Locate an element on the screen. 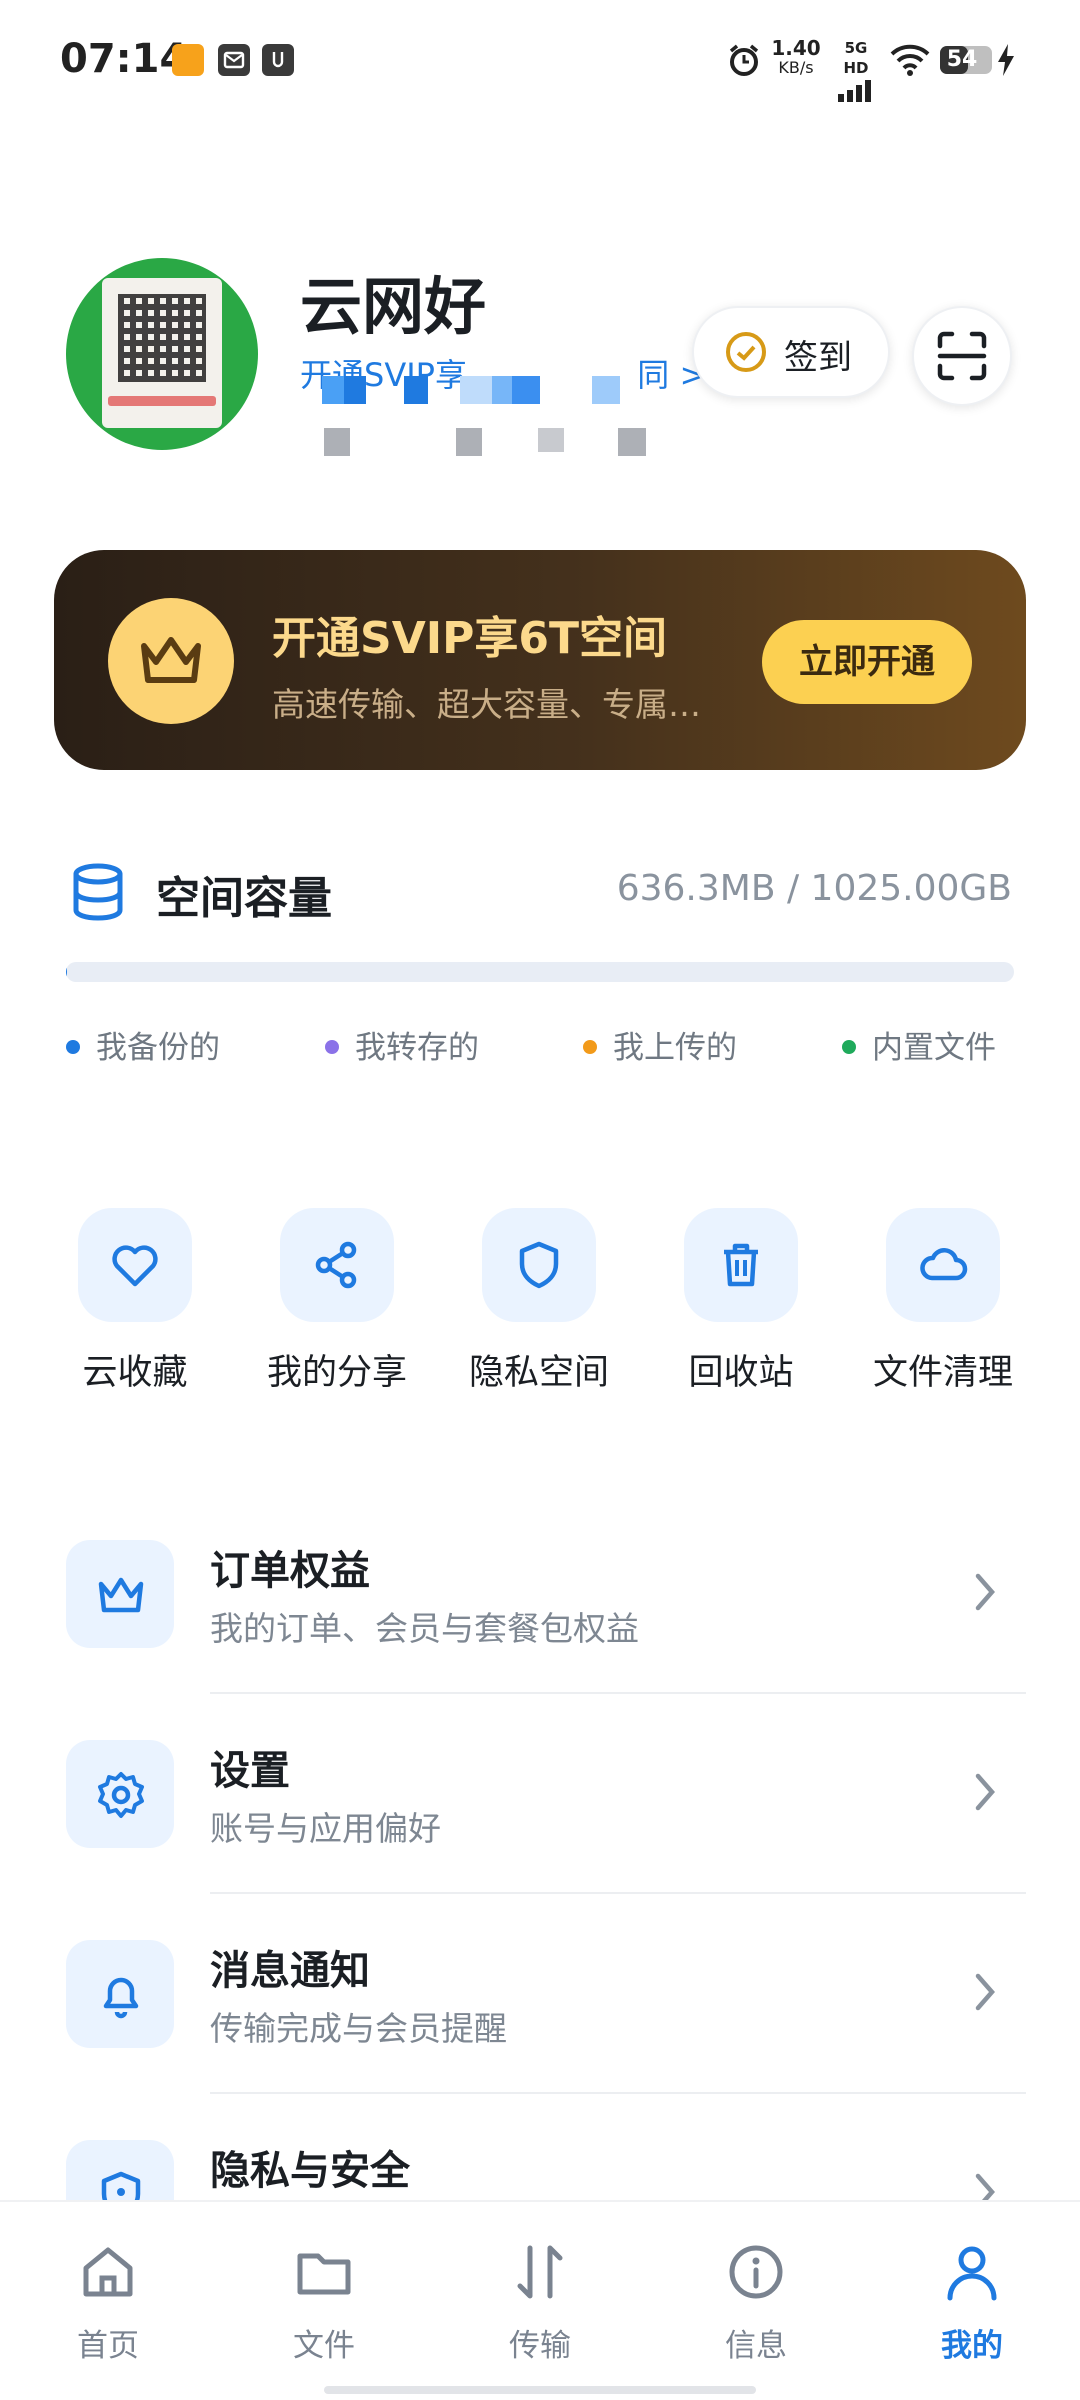 The width and height of the screenshot is (1080, 2400). charging-icon is located at coordinates (1006, 62).